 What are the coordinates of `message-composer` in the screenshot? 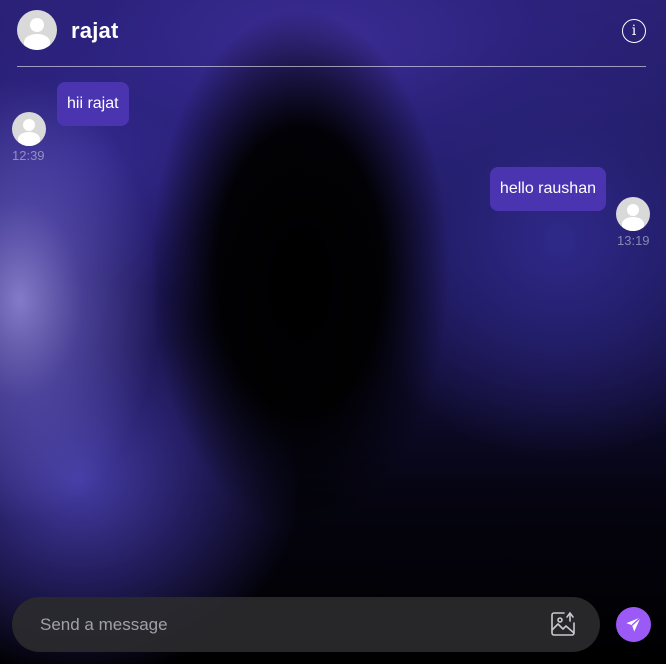 It's located at (306, 624).